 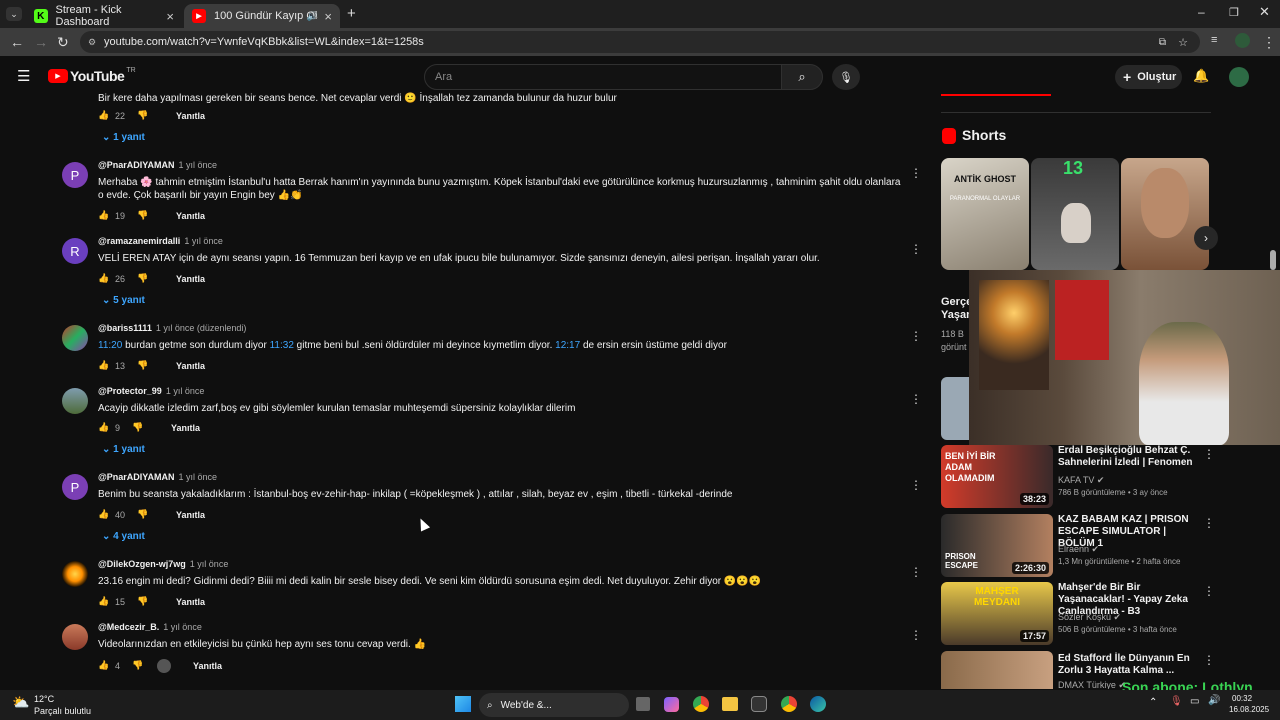 I want to click on file-explorer-icon, so click(x=730, y=704).